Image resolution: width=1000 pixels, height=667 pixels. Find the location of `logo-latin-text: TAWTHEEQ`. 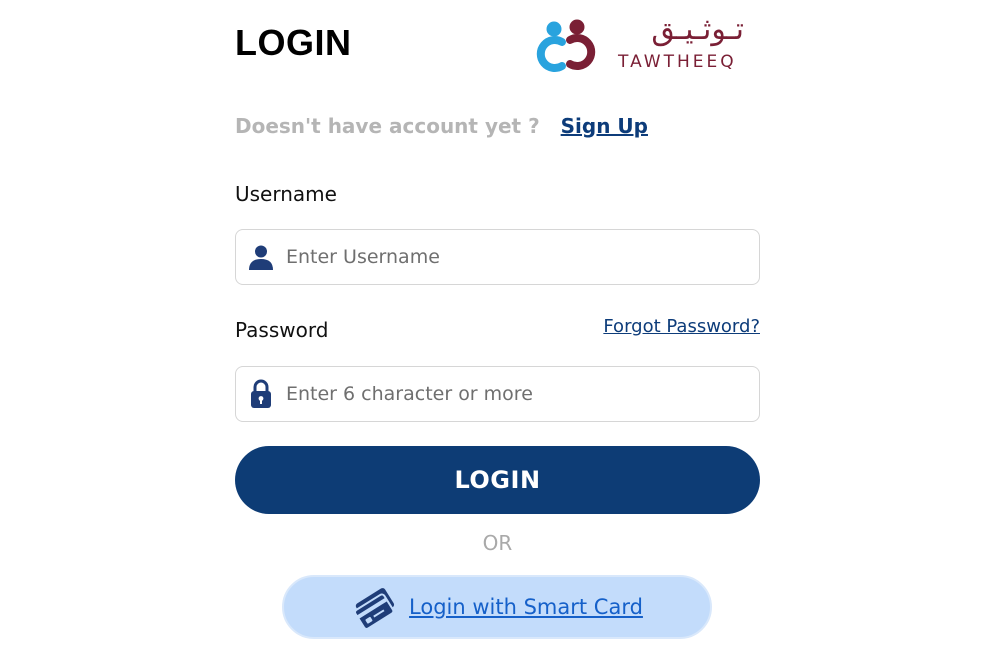

logo-latin-text: TAWTHEEQ is located at coordinates (677, 62).